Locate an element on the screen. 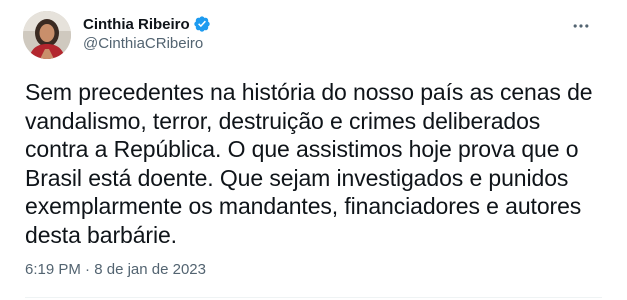 The height and width of the screenshot is (300, 627). more-horizontal-icon is located at coordinates (581, 26).